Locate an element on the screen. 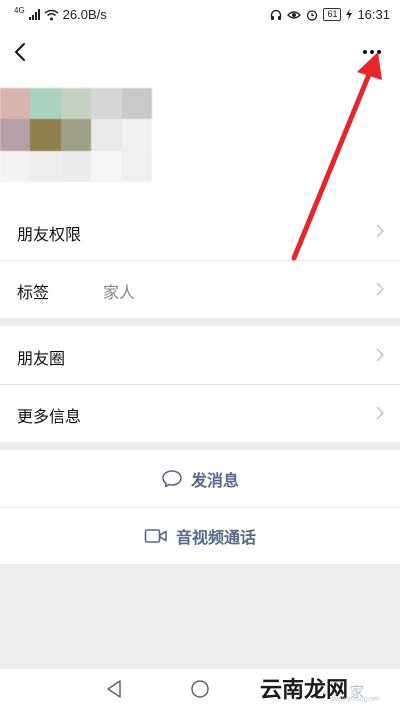 The image size is (400, 710). row-label: 朋友权限 is located at coordinates (49, 235).